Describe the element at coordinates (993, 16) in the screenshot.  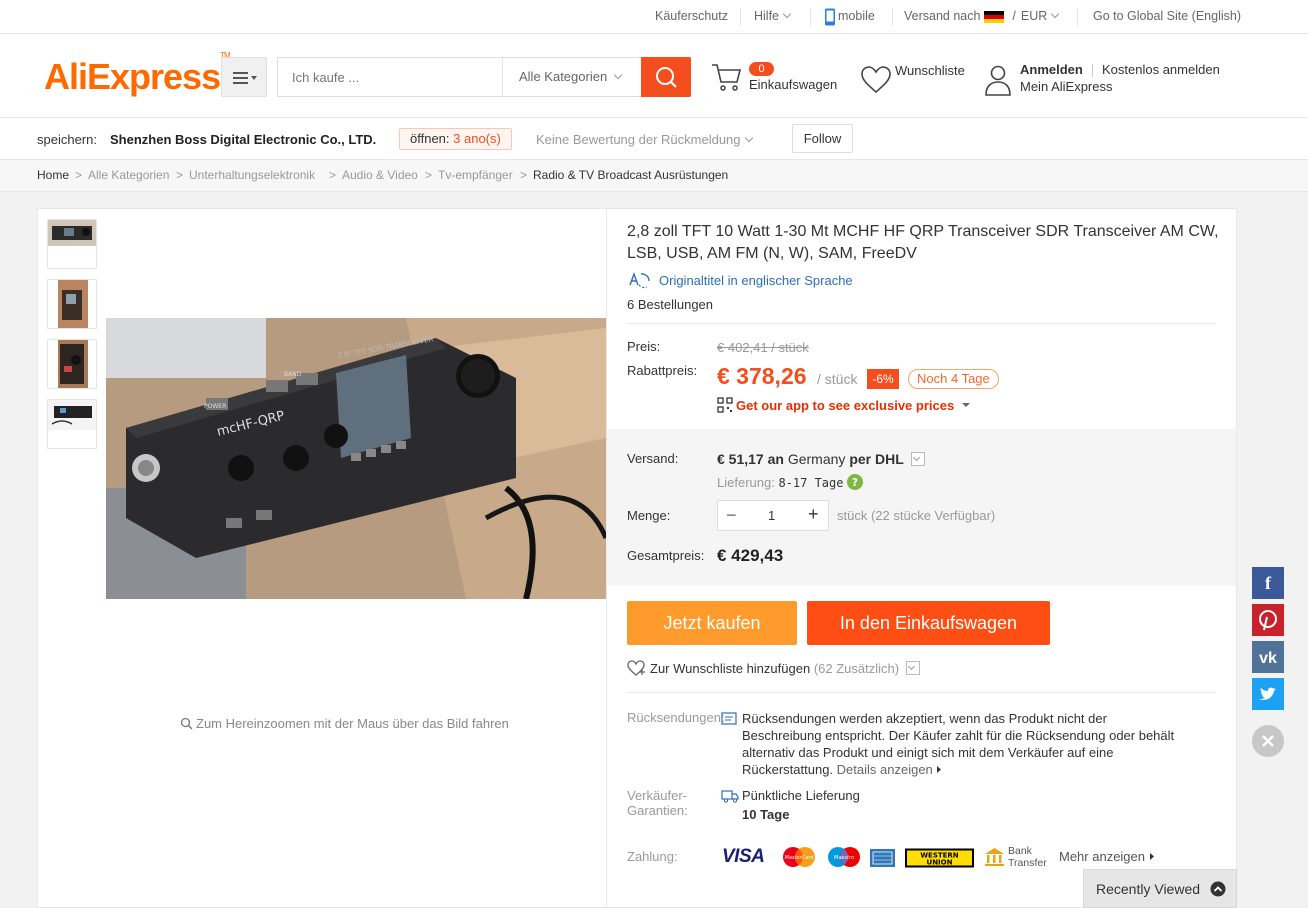
I see `germany-flag-icon` at that location.